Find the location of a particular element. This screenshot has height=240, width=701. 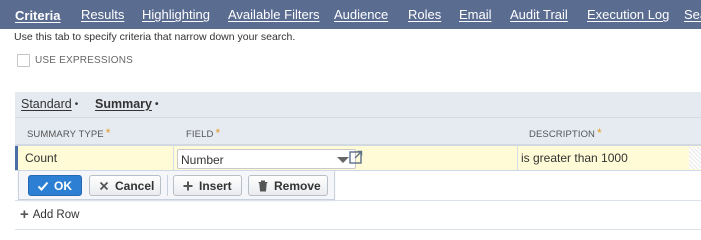

subtab-standard-marker: • is located at coordinates (76, 104).